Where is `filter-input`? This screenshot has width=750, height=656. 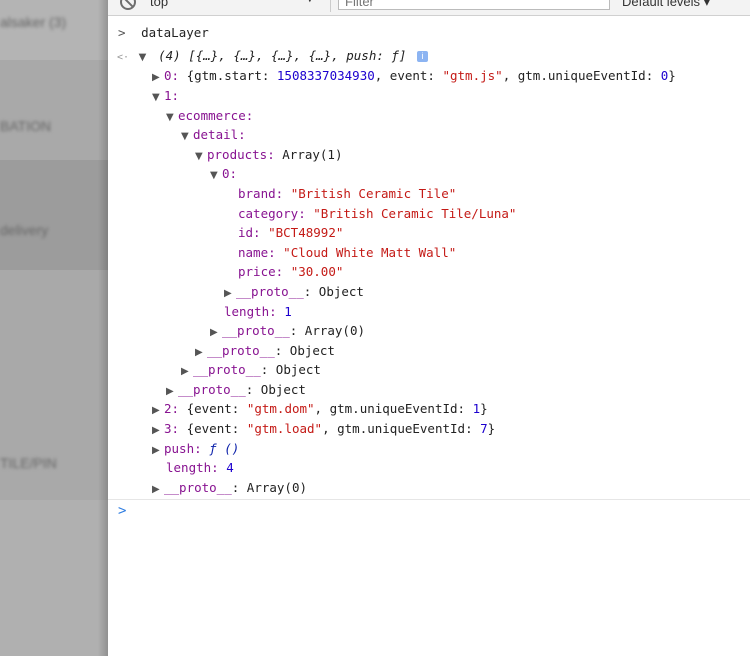 filter-input is located at coordinates (470, 5).